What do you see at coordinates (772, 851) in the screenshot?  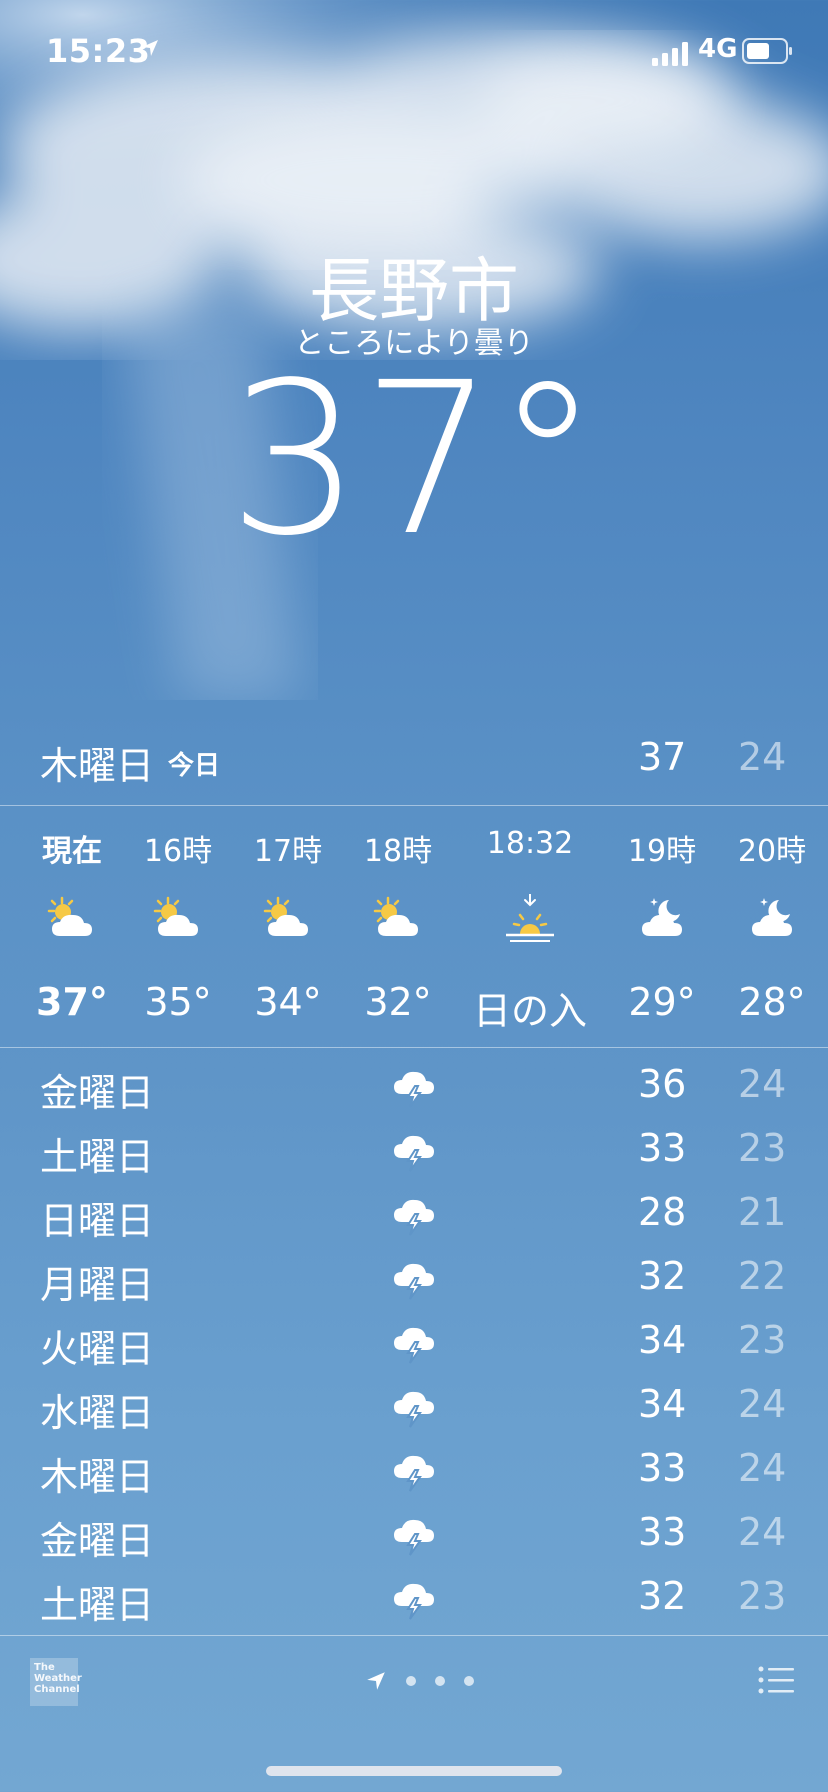 I see `hour-label: 20時` at bounding box center [772, 851].